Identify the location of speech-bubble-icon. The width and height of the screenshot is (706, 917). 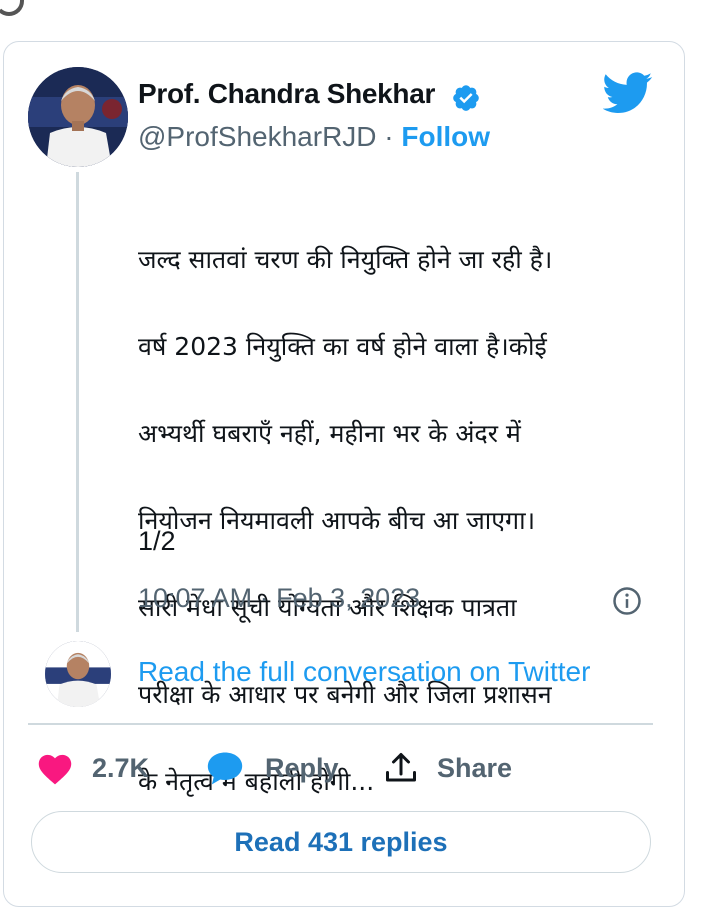
(225, 768).